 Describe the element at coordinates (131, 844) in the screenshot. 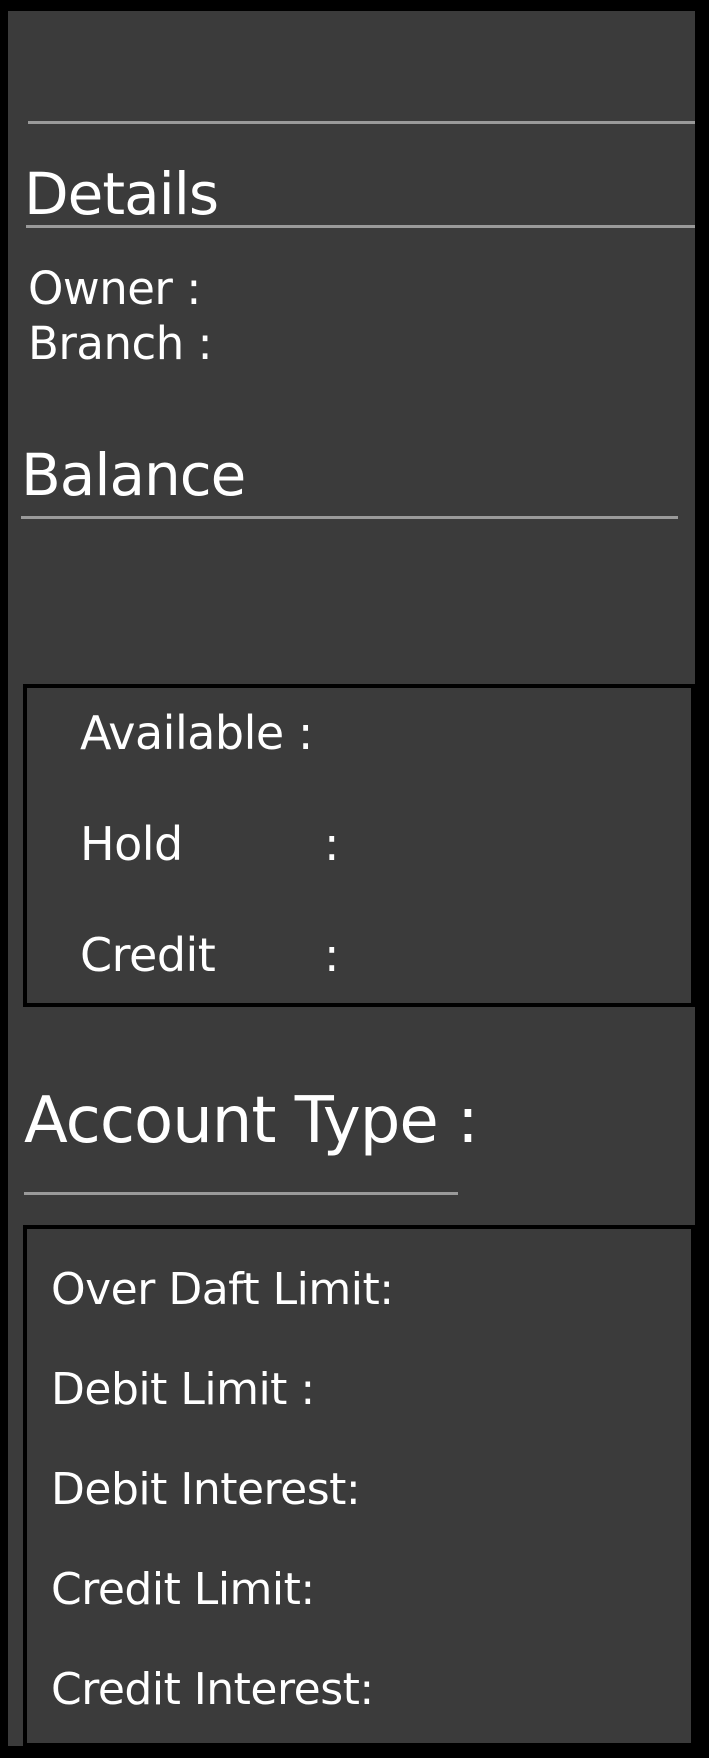

I see `hold-label: Hold` at that location.